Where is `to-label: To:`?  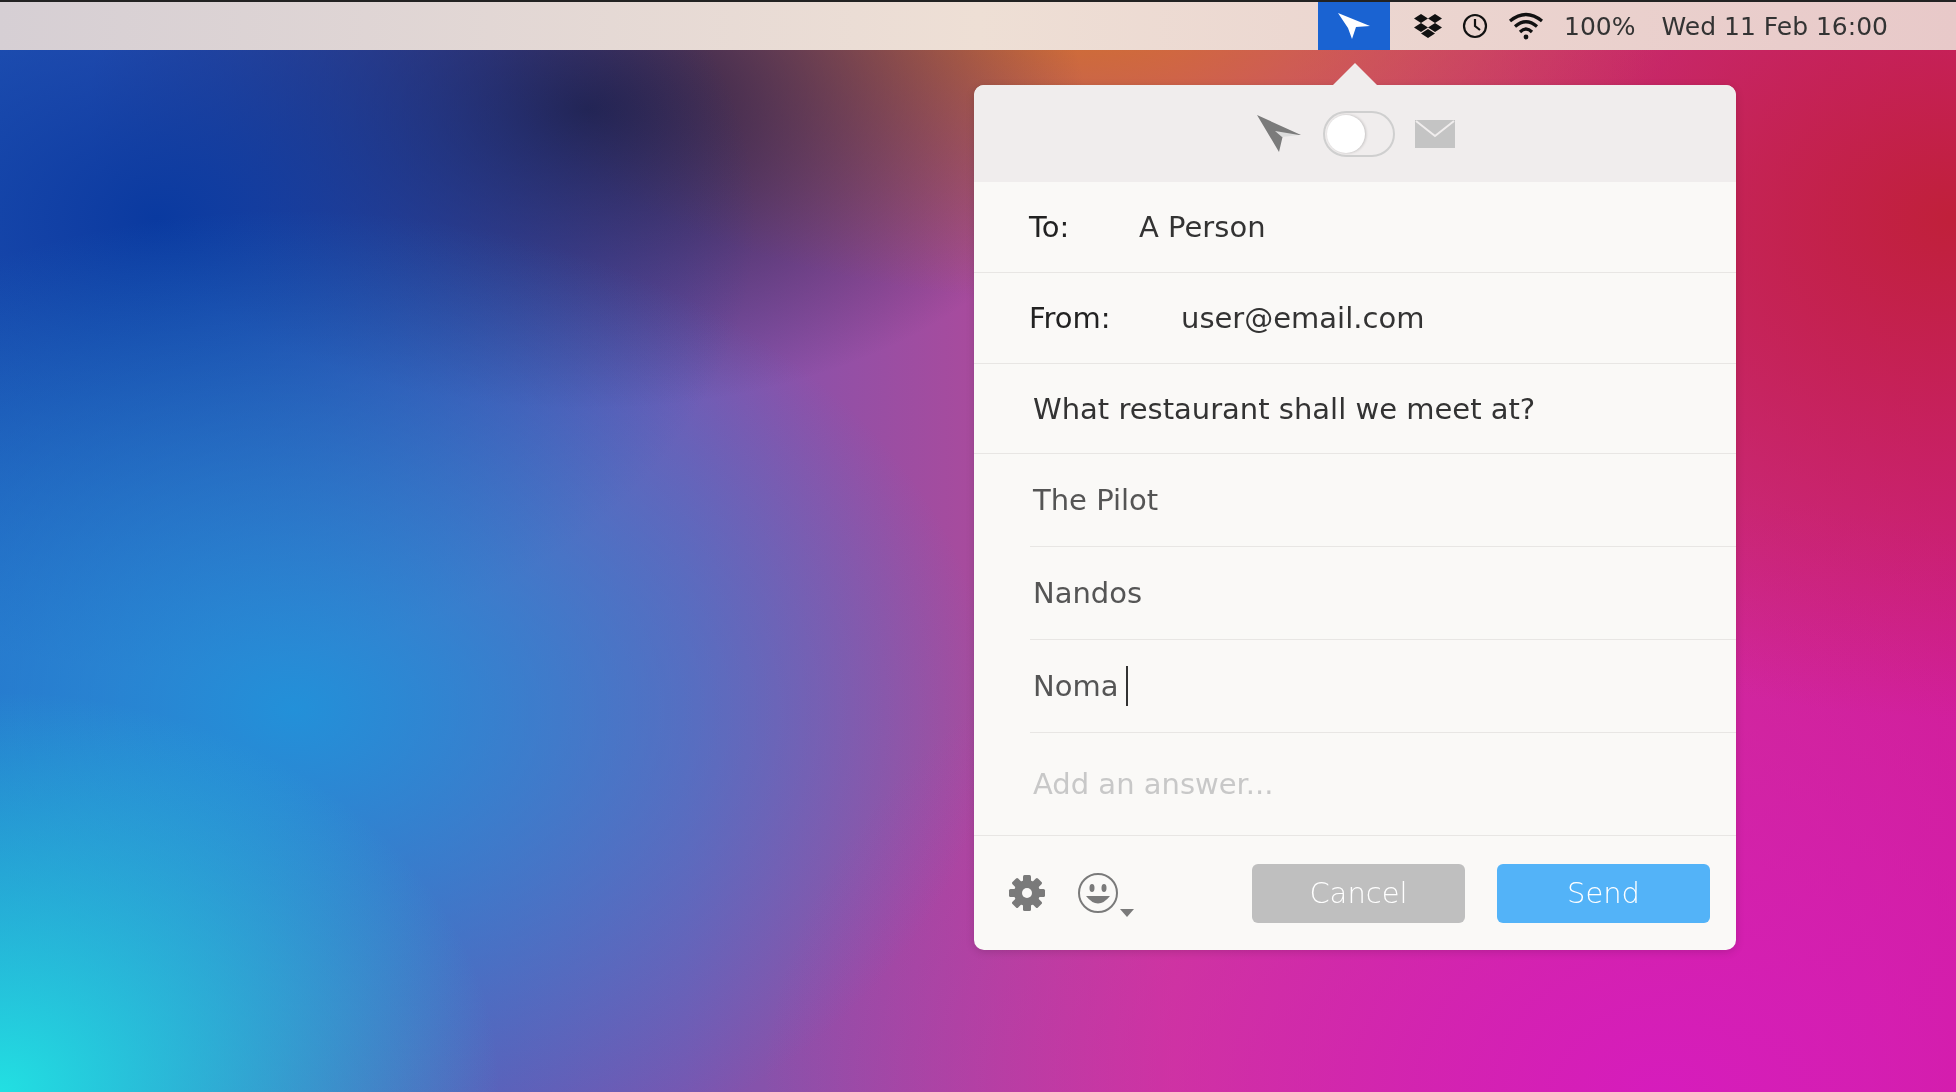 to-label: To: is located at coordinates (1050, 227).